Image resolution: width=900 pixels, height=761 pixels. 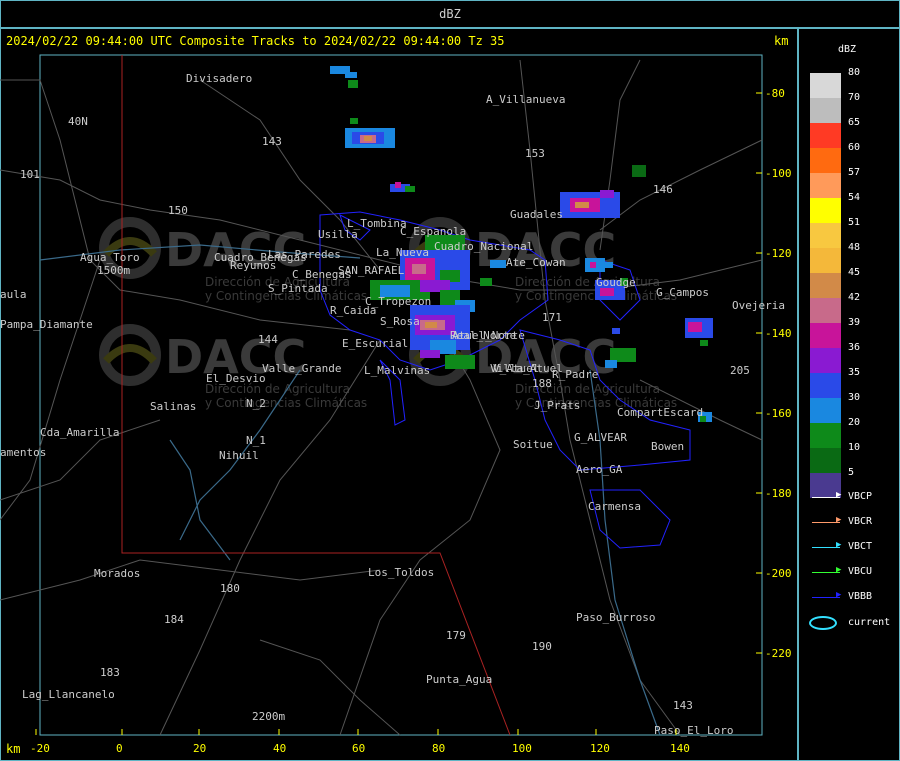 I want to click on place-label: S_Pintada, so click(x=298, y=288).